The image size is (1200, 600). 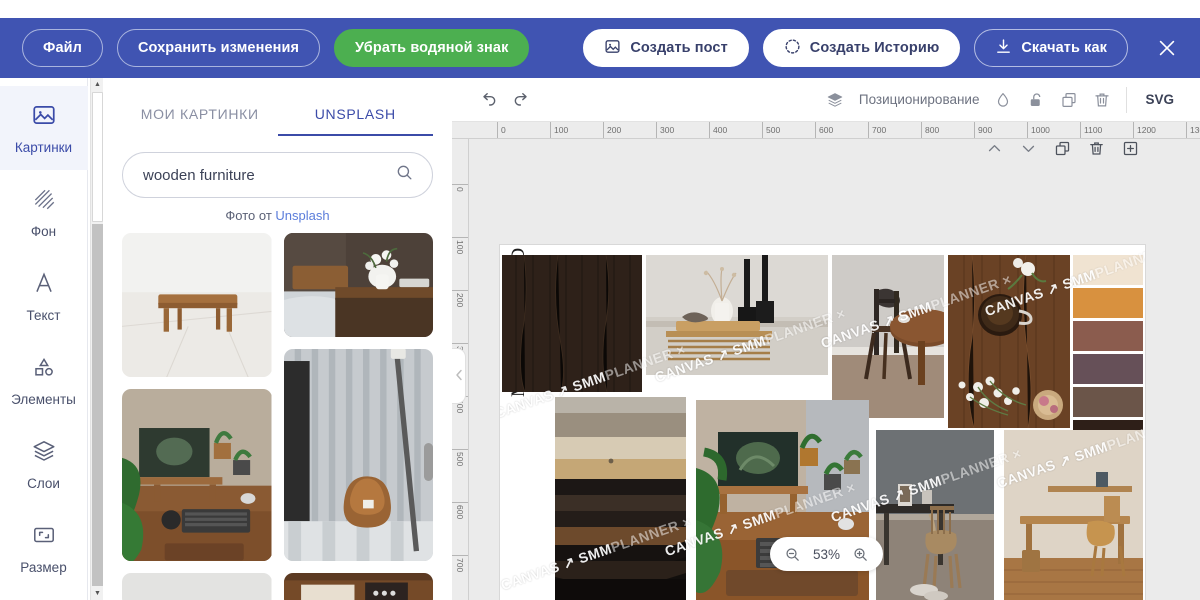 I want to click on zoom-out-icon, so click(x=792, y=554).